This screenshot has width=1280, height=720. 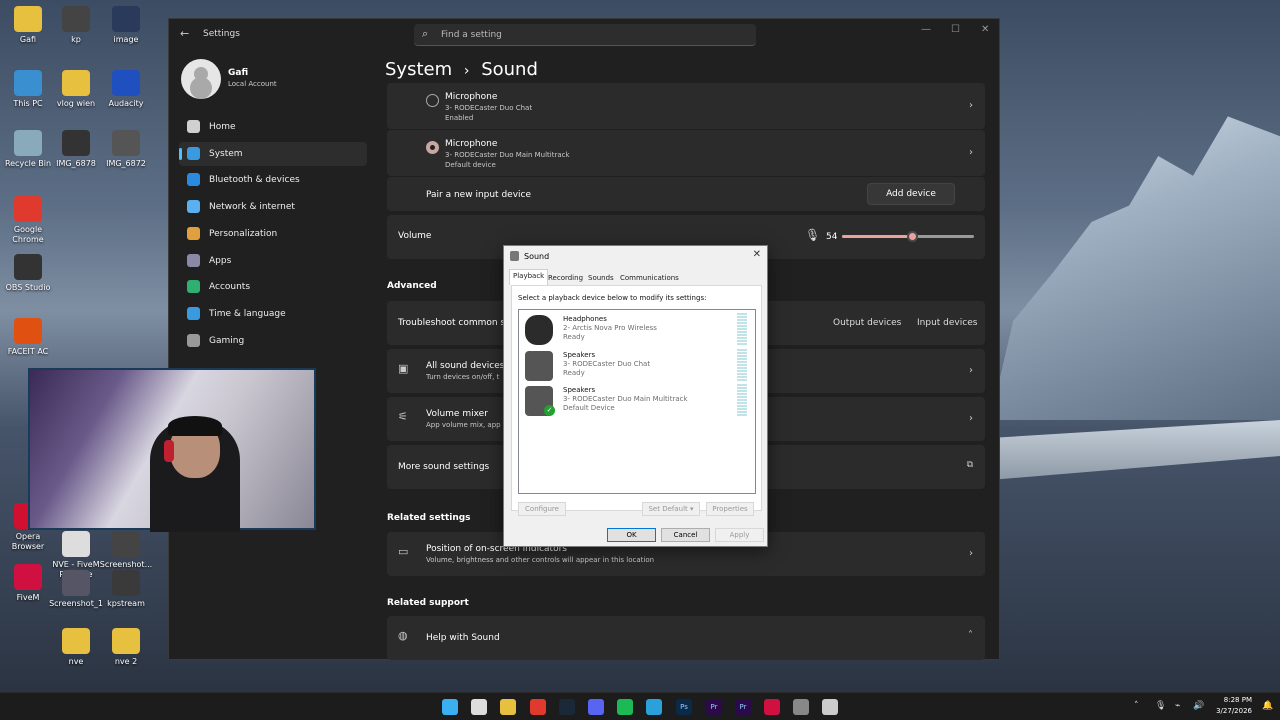 I want to click on add-device-button: Add device, so click(x=911, y=194).